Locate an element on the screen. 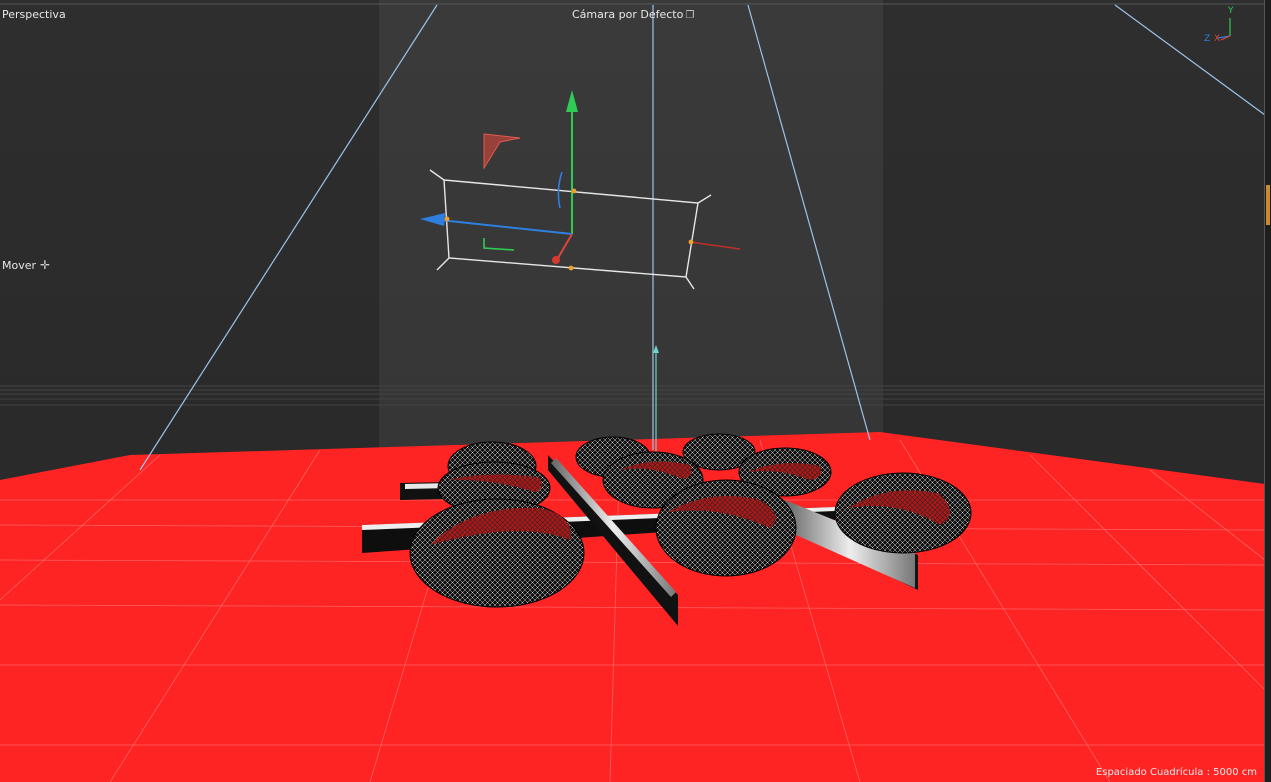 The height and width of the screenshot is (782, 1271). axis-z-label: Z is located at coordinates (1207, 39).